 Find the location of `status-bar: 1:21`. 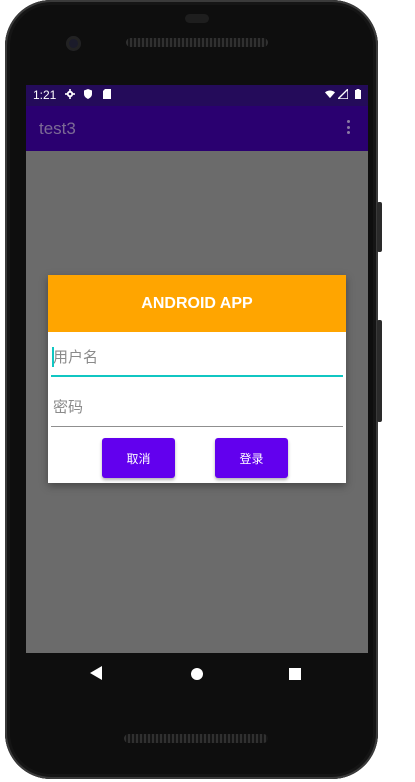

status-bar: 1:21 is located at coordinates (197, 95).